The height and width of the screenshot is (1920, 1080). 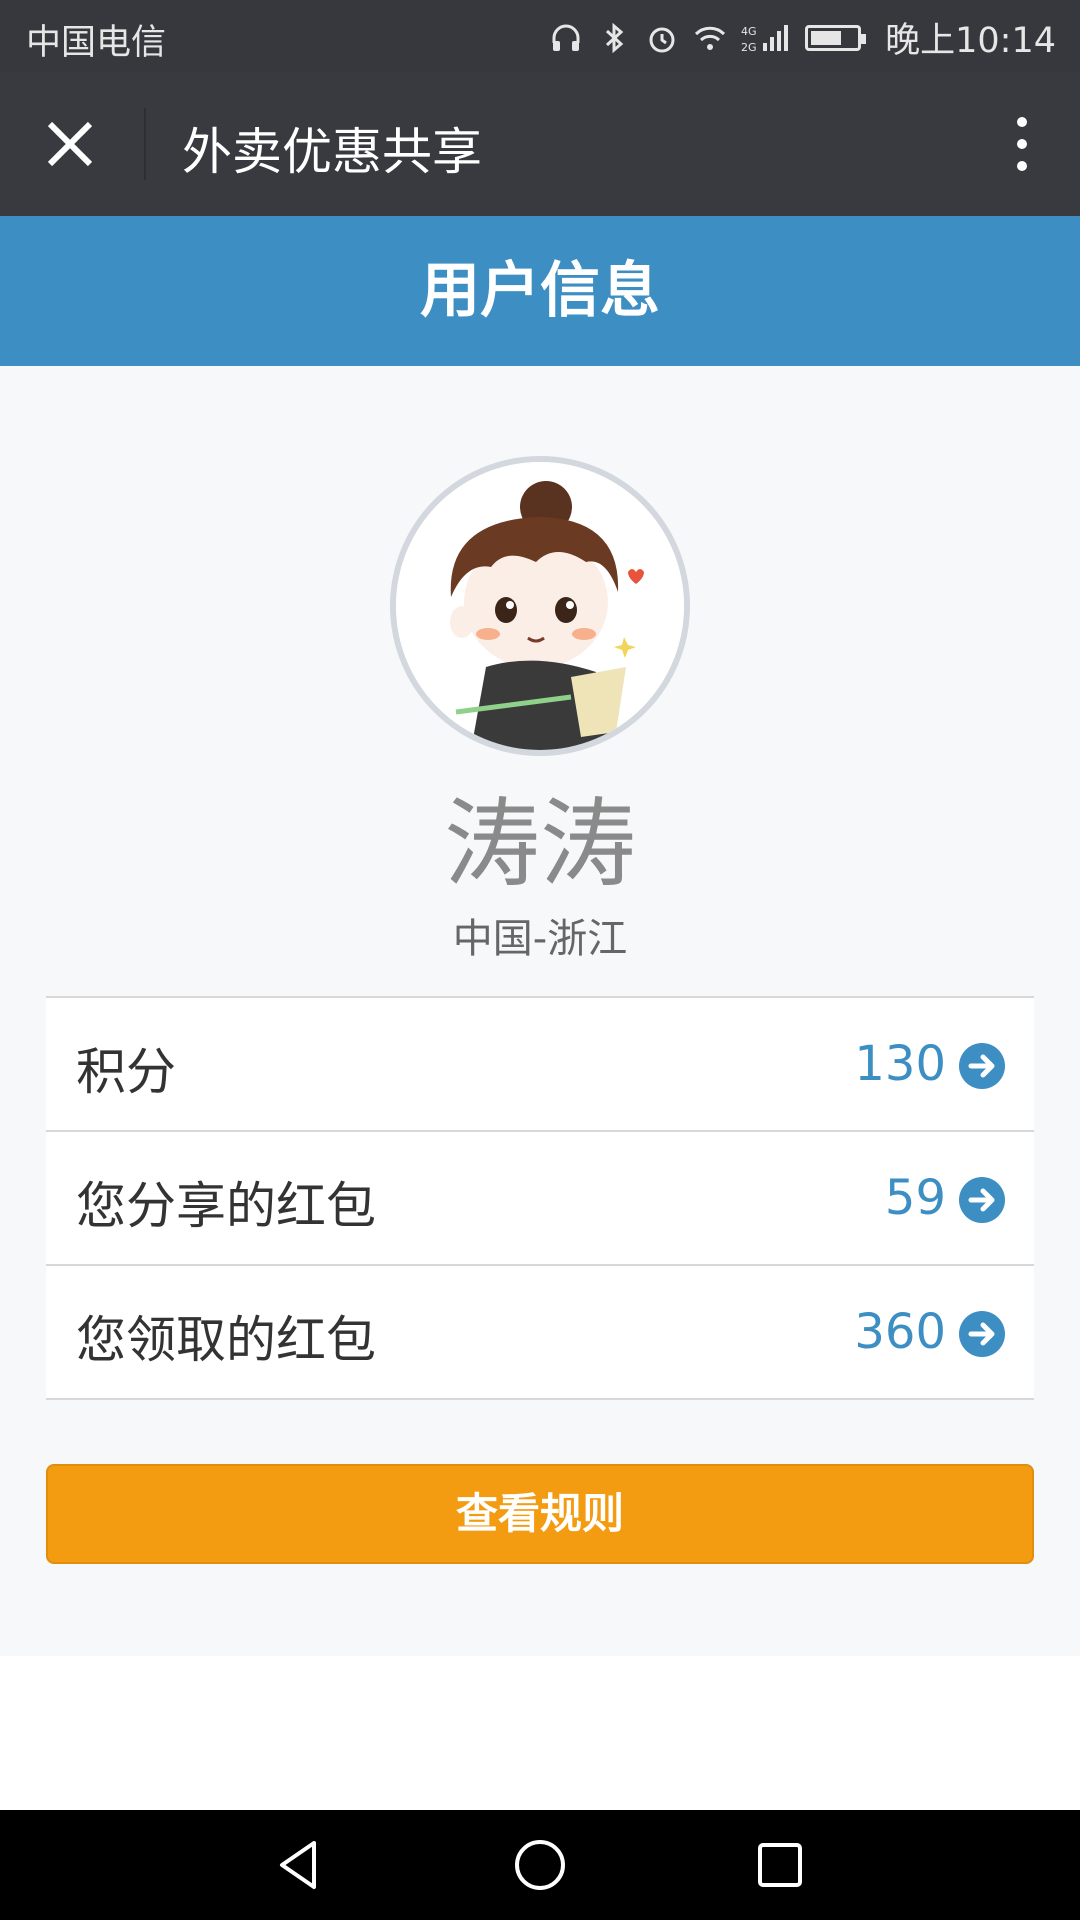 What do you see at coordinates (126, 1072) in the screenshot?
I see `points-label: 积分` at bounding box center [126, 1072].